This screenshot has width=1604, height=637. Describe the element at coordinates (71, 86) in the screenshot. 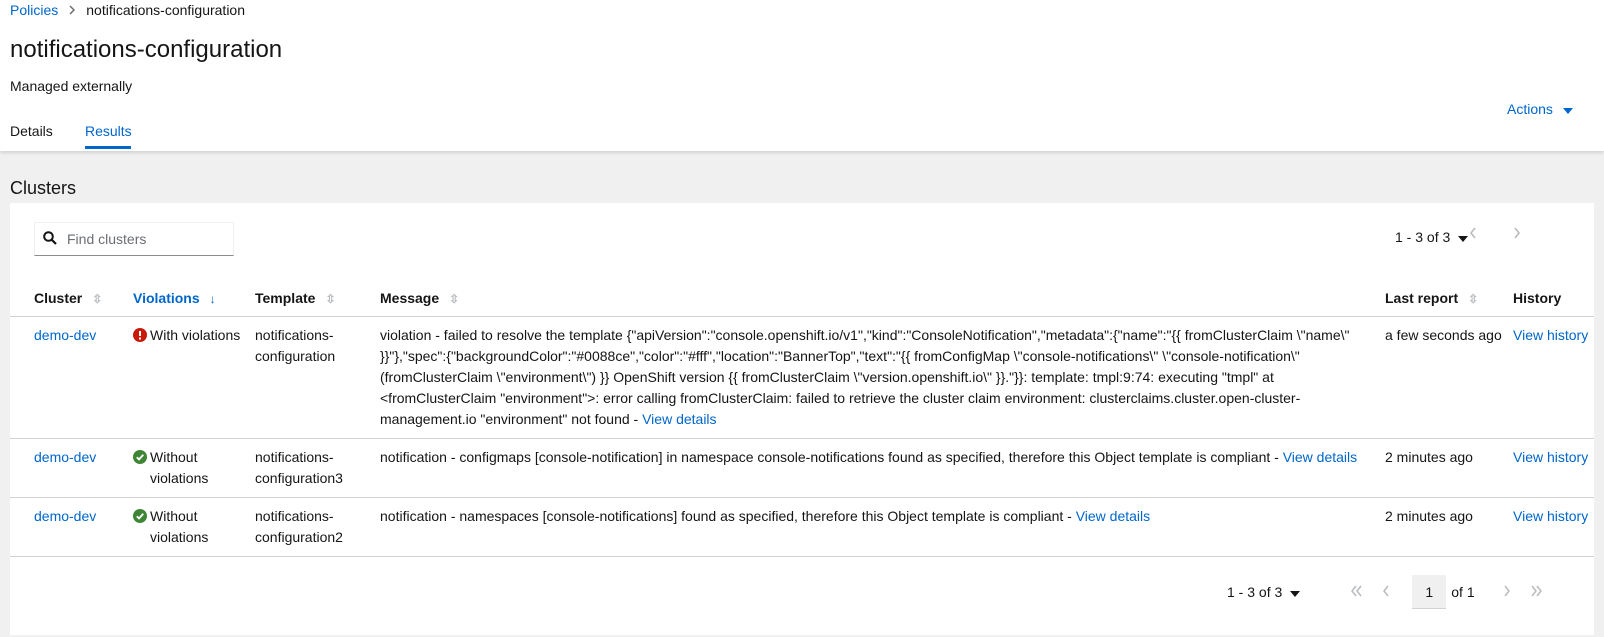

I see `managed-status: Managed externally` at that location.